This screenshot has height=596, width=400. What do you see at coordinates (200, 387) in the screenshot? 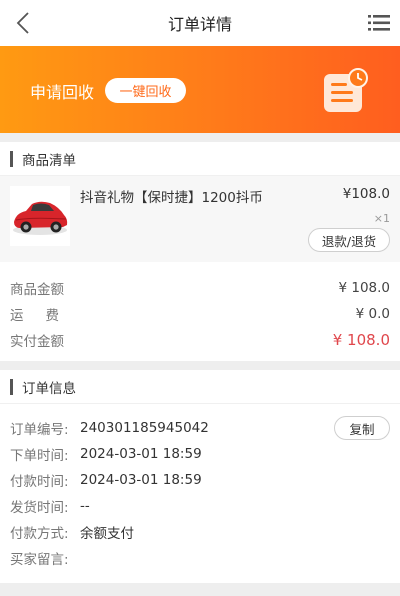
I see `order-info-header: 订单信息` at bounding box center [200, 387].